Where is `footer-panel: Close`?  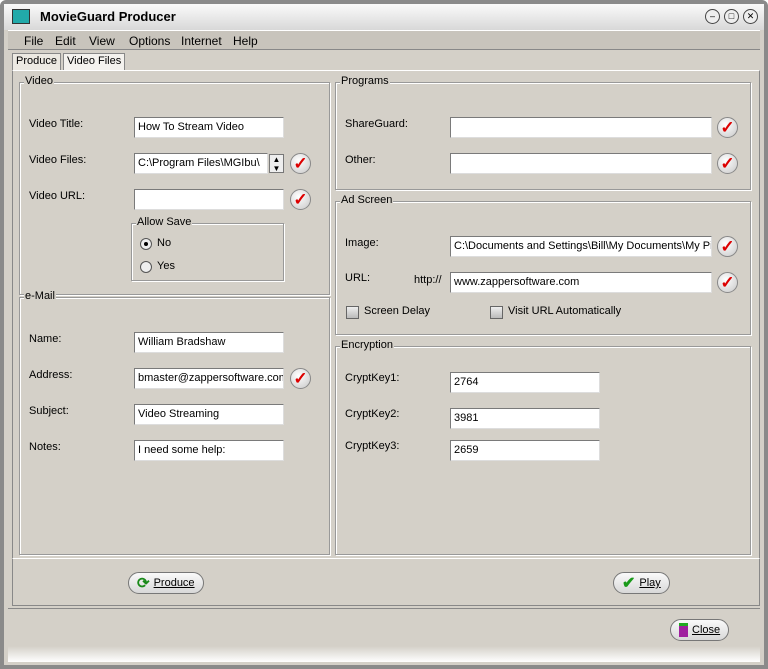
footer-panel: Close is located at coordinates (384, 635).